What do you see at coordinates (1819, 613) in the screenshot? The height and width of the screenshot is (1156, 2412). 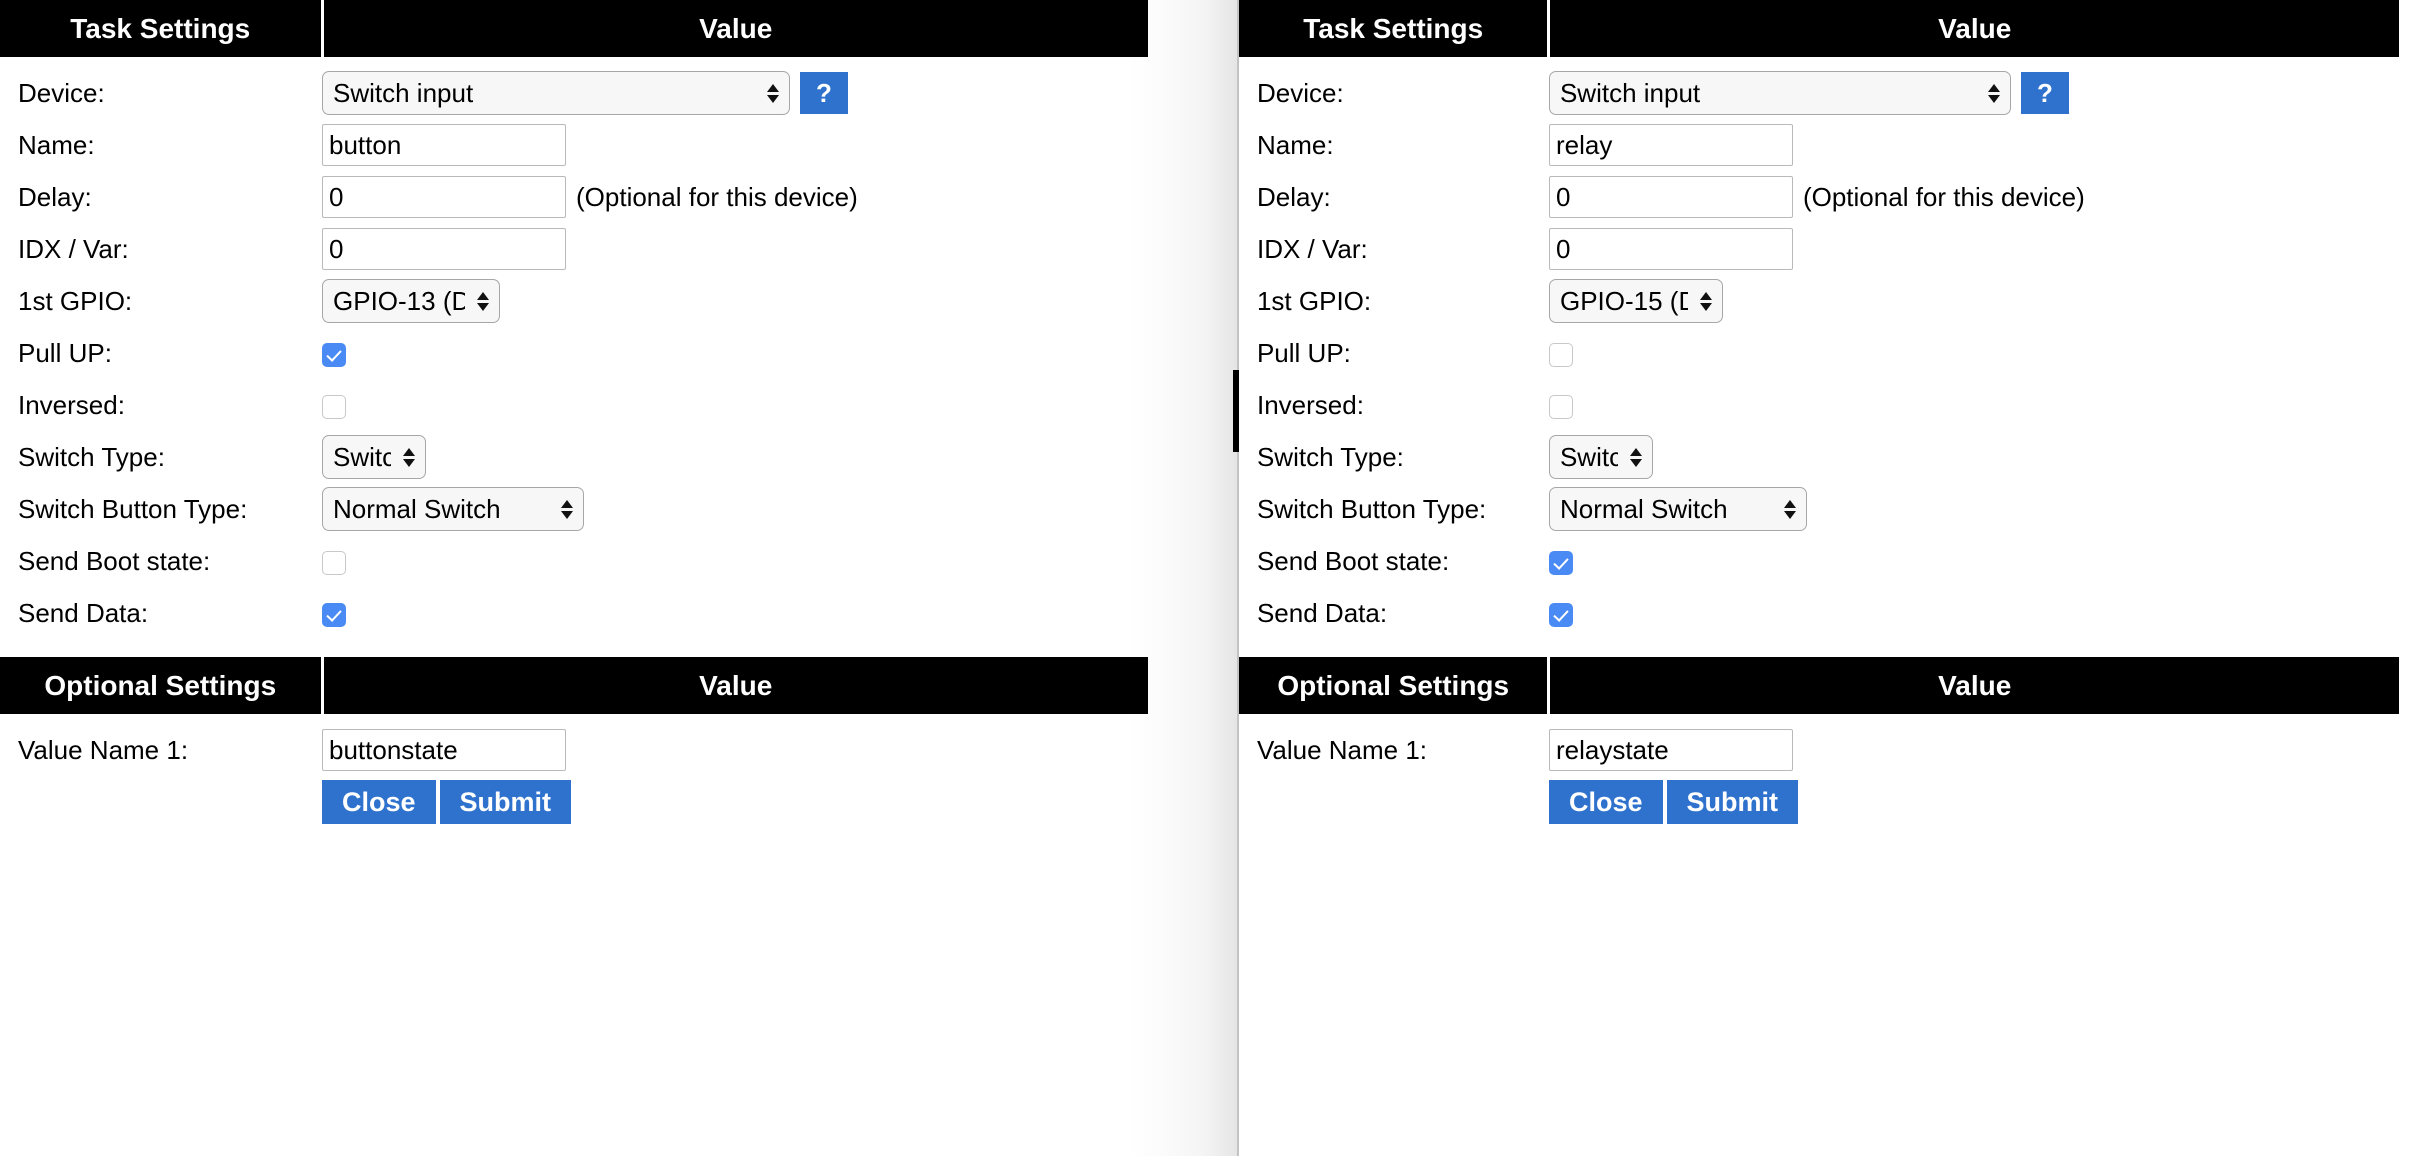 I see `row-send-data: Send Data:` at bounding box center [1819, 613].